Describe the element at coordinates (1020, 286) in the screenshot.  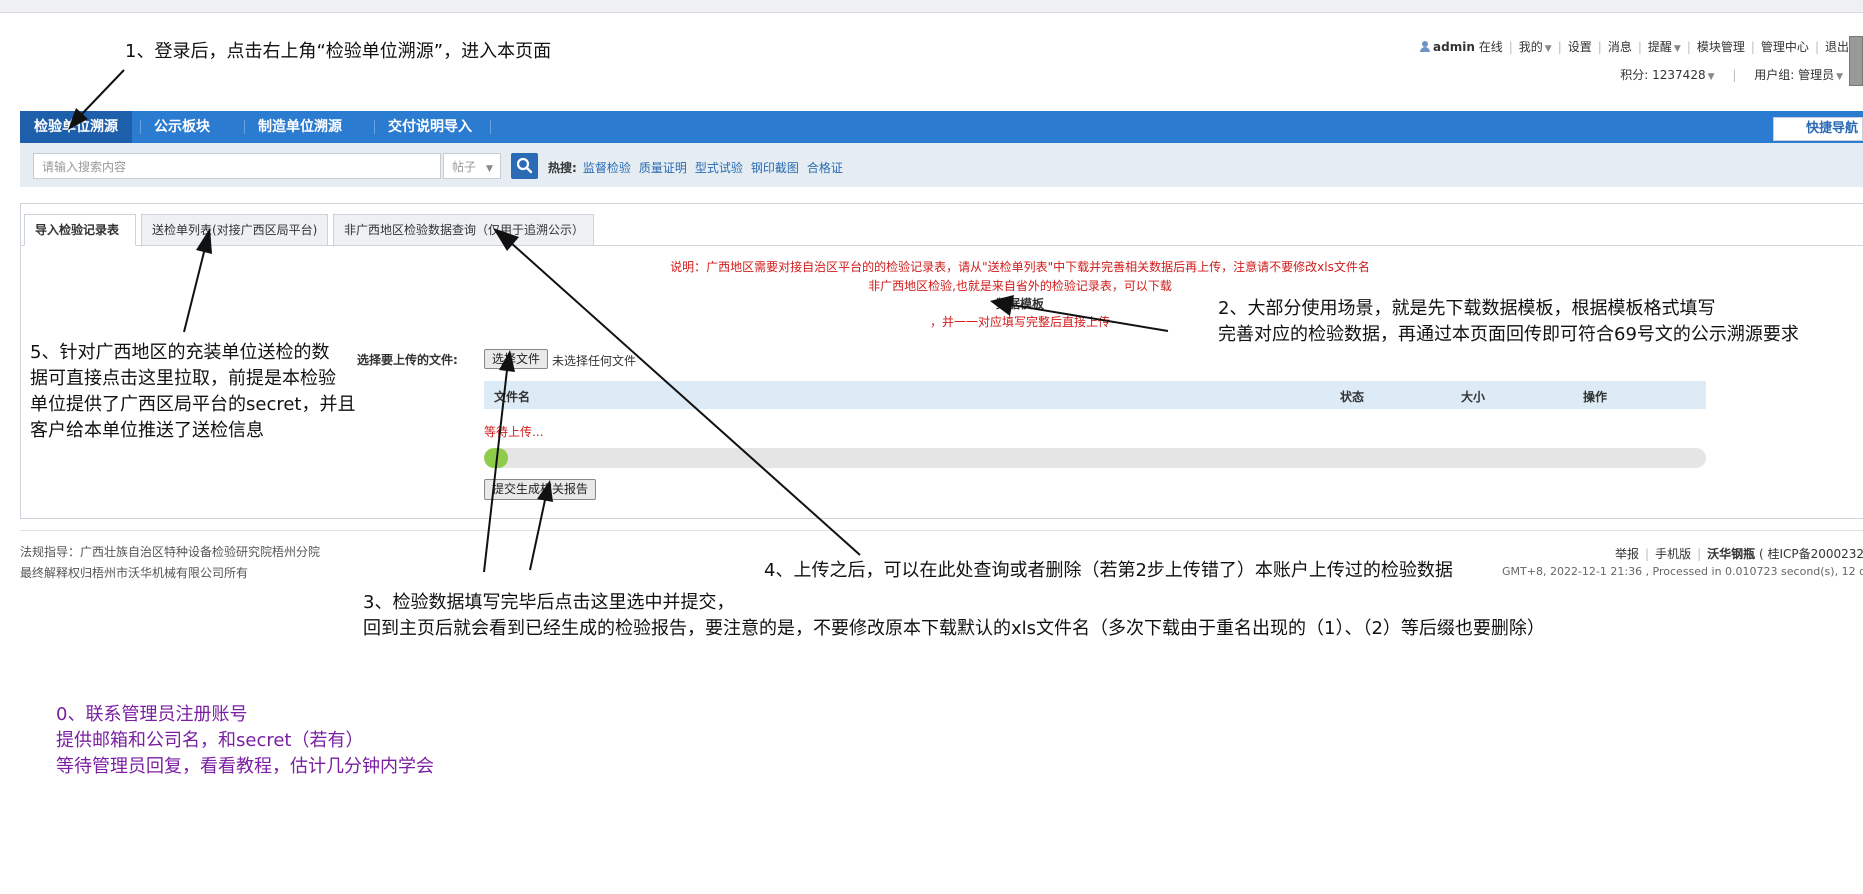
I see `notice-line2: 非广西地区检验,也就是来自省外的检验记录表，可以下载` at that location.